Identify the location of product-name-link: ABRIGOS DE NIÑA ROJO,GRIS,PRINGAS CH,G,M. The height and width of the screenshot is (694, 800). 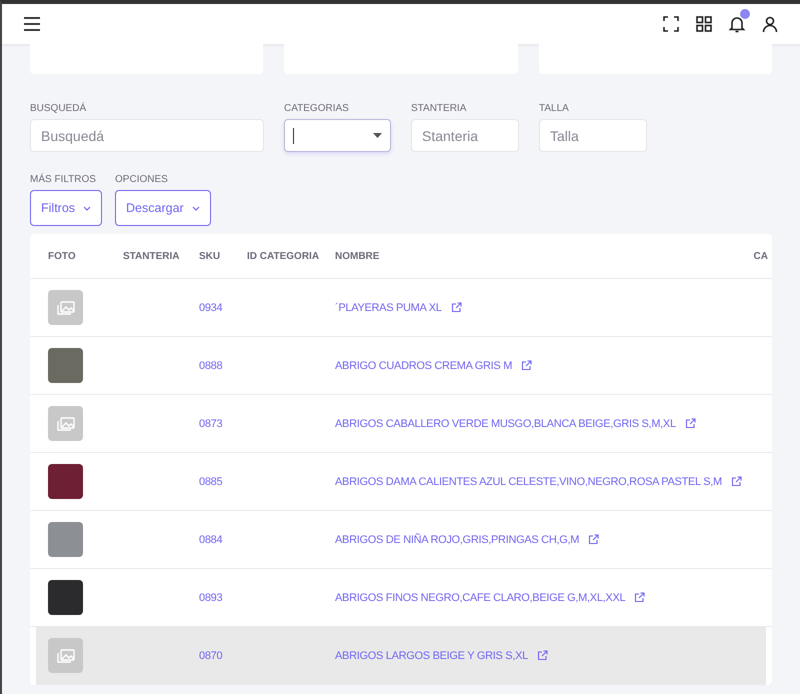
(457, 540).